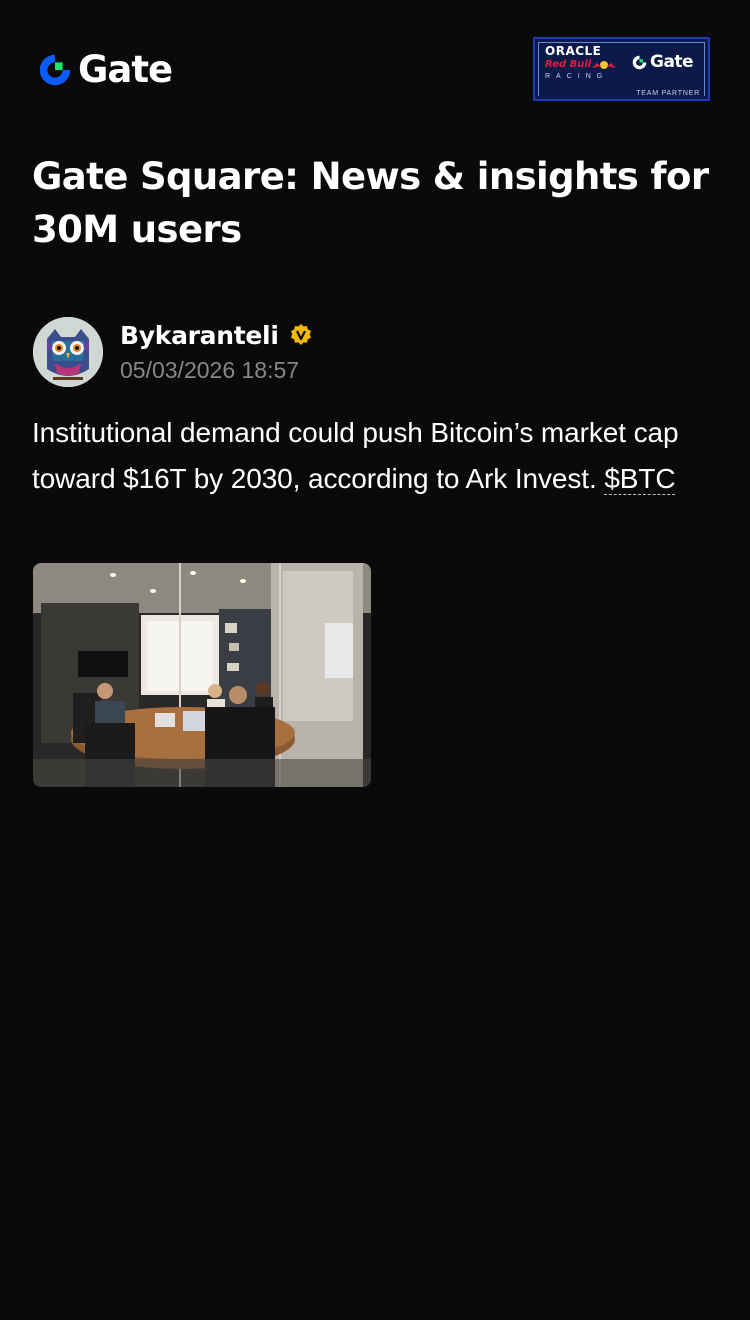 This screenshot has width=750, height=1320. Describe the element at coordinates (573, 51) in the screenshot. I see `partner-oracle-text: ORACLE` at that location.